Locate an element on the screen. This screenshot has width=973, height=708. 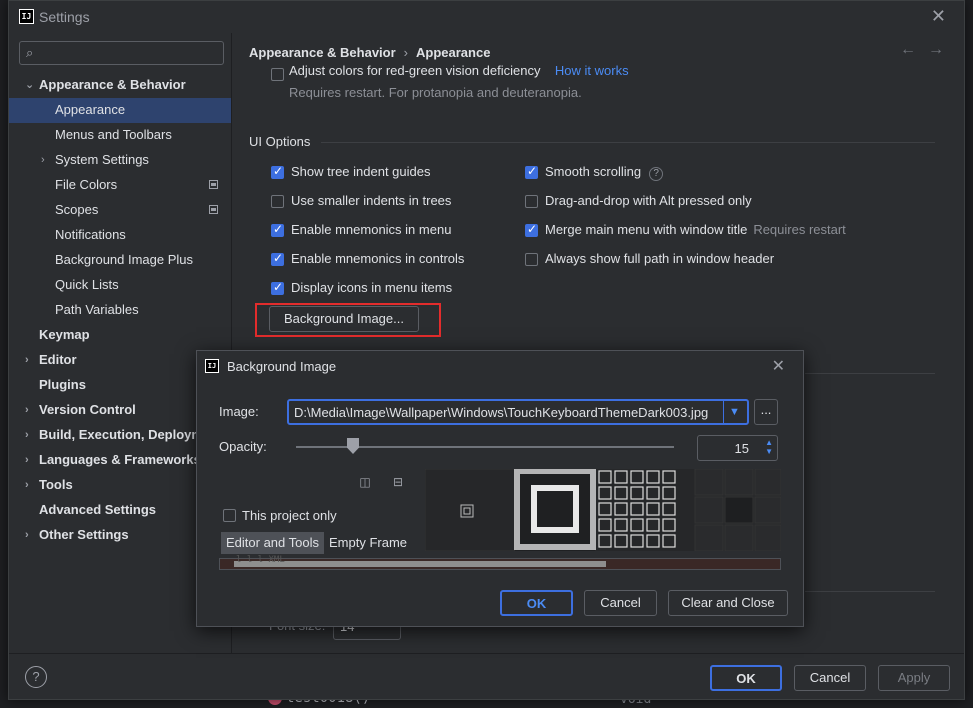
dialog-title: Background Image is located at coordinates (282, 366).